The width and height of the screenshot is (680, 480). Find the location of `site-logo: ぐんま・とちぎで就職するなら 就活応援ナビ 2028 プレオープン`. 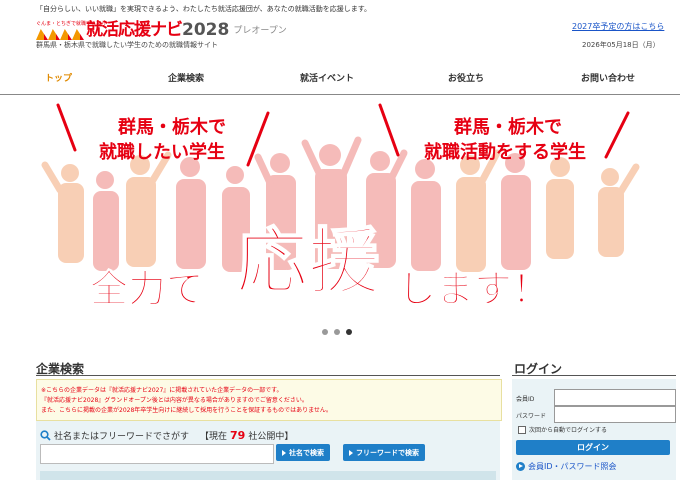

site-logo: ぐんま・とちぎで就職するなら 就活応援ナビ 2028 プレオープン is located at coordinates (161, 29).